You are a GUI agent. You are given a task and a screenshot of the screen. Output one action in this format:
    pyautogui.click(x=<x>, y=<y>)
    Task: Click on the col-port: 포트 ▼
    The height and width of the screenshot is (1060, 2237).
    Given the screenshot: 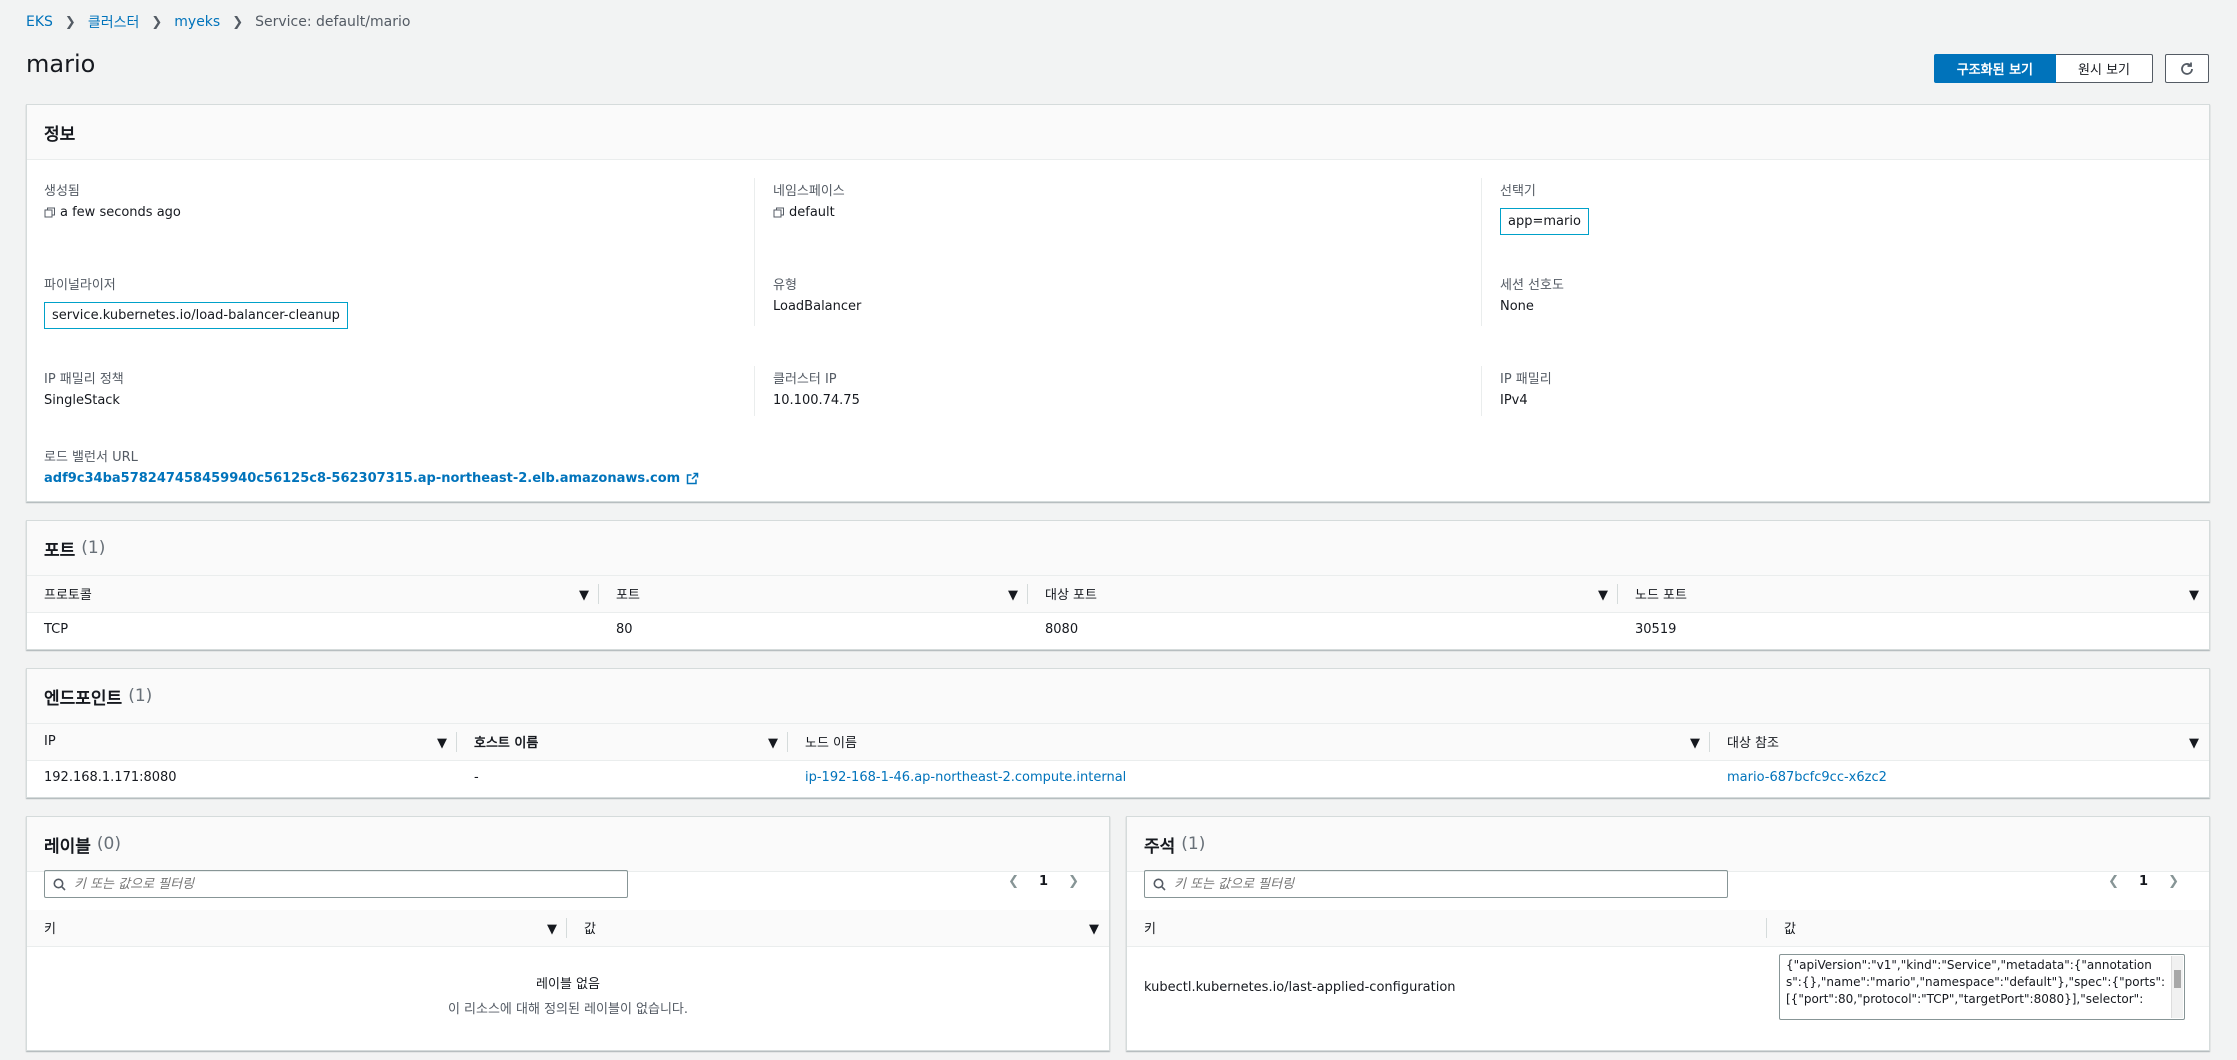 What is the action you would take?
    pyautogui.click(x=813, y=594)
    